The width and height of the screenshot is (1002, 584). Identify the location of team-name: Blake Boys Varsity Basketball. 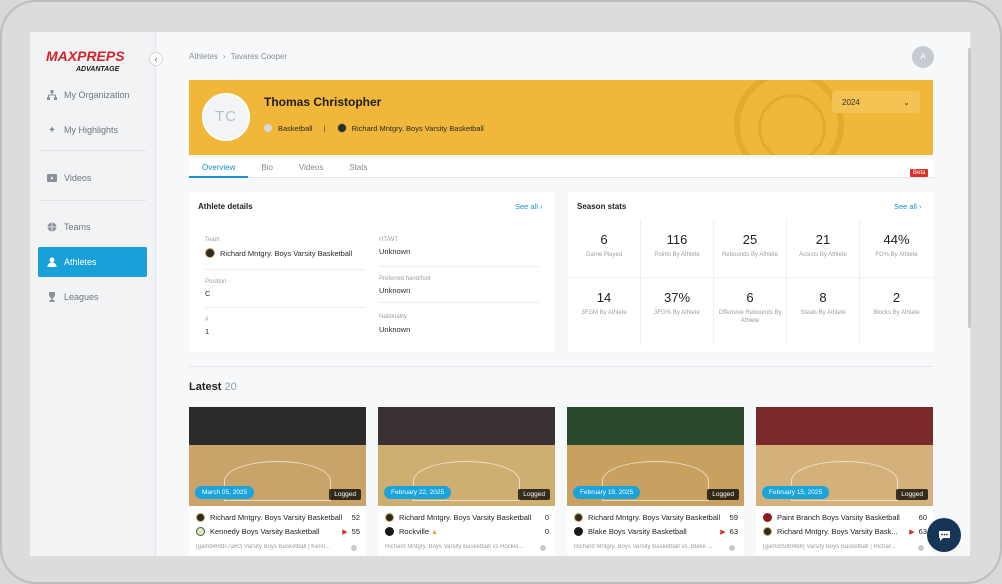
(637, 531).